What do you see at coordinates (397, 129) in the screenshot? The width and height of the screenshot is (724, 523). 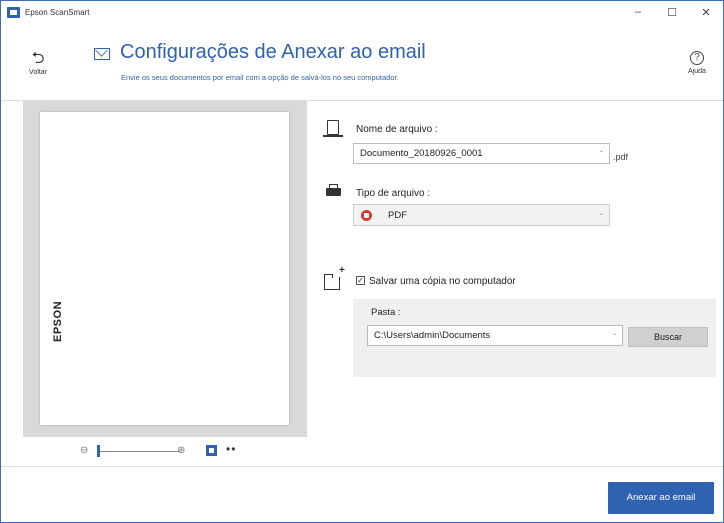 I see `filename-label: Nome de arquivo :` at bounding box center [397, 129].